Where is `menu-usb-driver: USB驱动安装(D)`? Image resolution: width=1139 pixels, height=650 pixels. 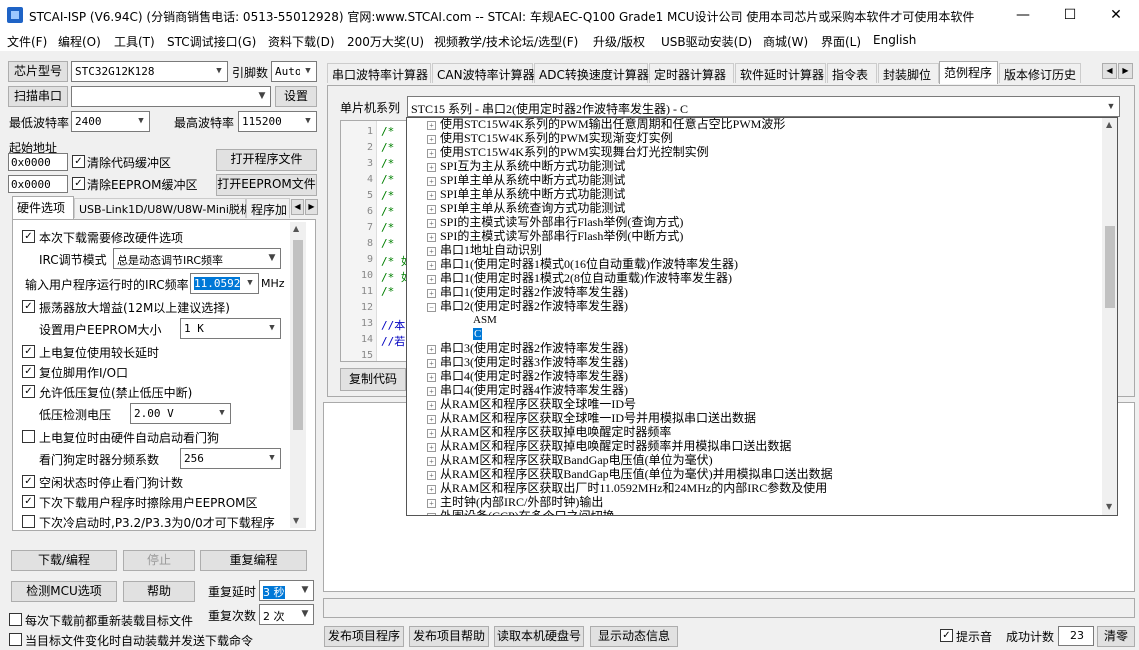
menu-usb-driver: USB驱动安装(D) is located at coordinates (706, 41).